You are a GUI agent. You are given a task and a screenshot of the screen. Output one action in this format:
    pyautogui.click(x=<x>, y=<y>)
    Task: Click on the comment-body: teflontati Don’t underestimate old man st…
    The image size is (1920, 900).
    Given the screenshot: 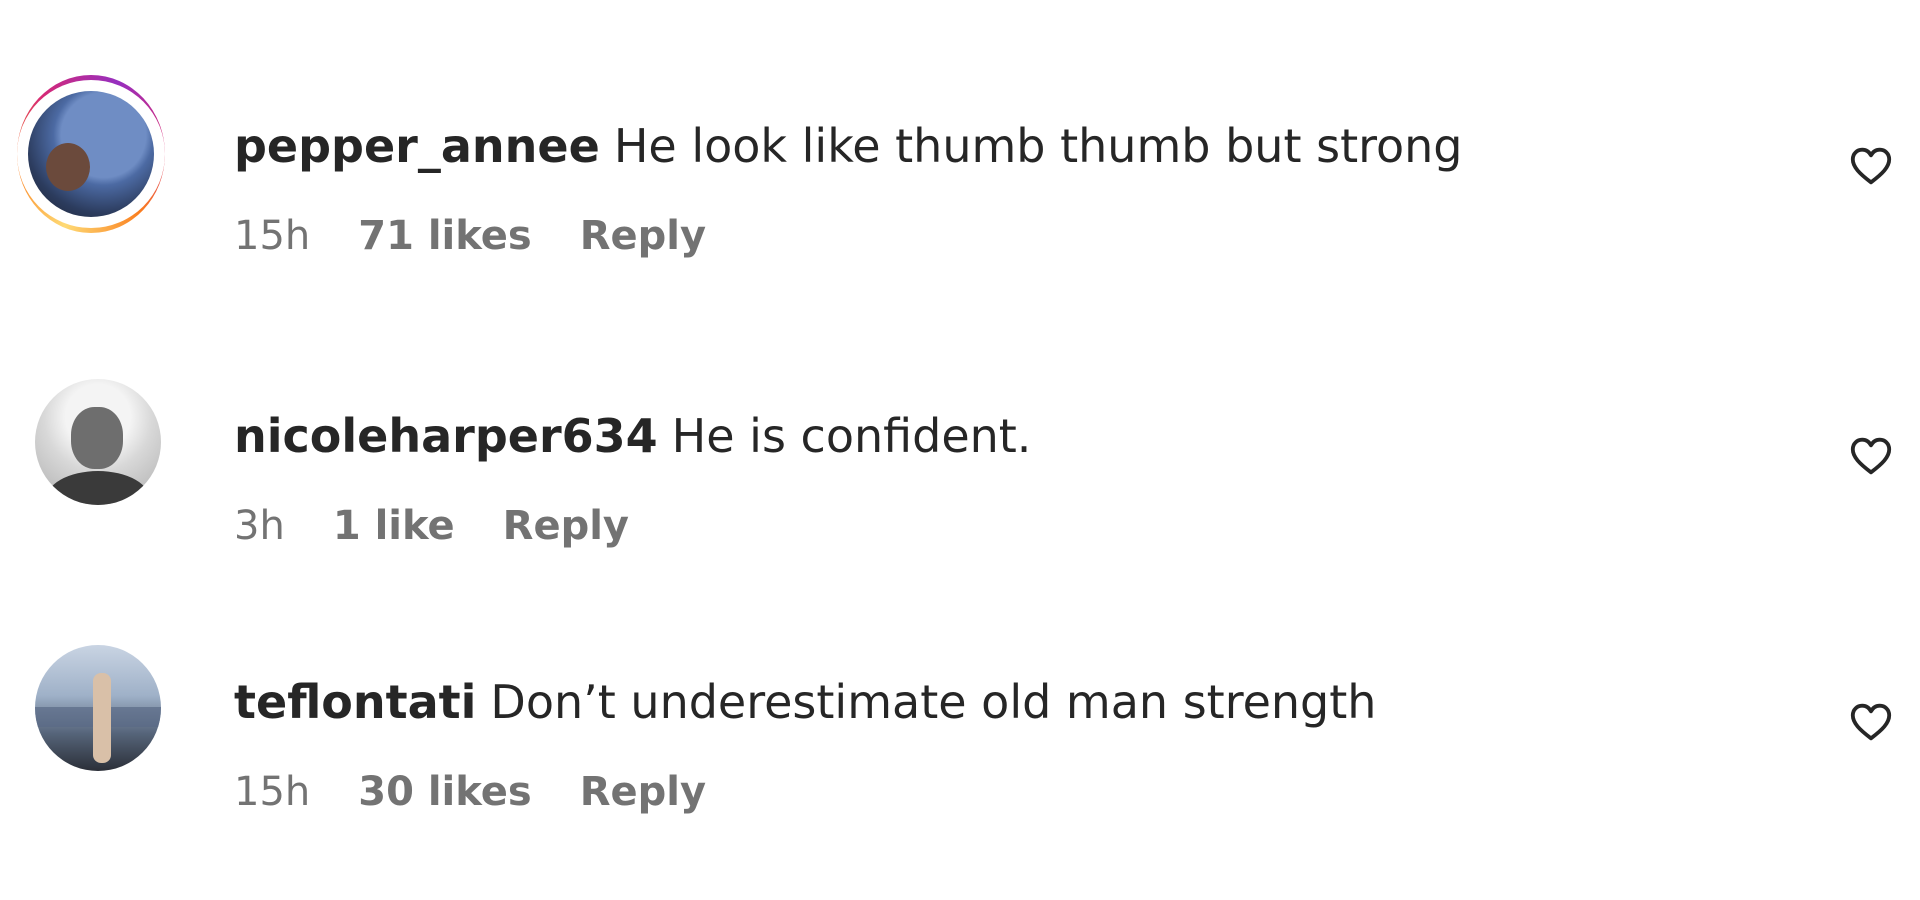 What is the action you would take?
    pyautogui.click(x=805, y=702)
    